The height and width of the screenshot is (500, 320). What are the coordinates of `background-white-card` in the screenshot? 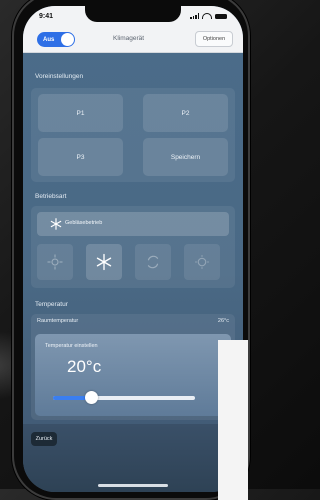 It's located at (233, 420).